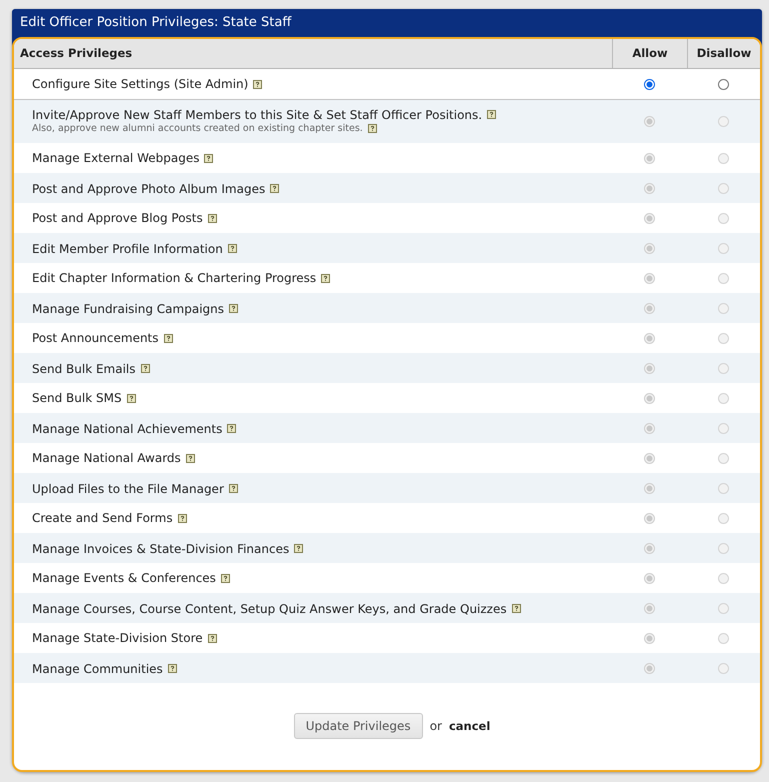 Image resolution: width=769 pixels, height=782 pixels. What do you see at coordinates (387, 23) in the screenshot?
I see `dialog-title: Edit Officer Position Privileges: State Staff` at bounding box center [387, 23].